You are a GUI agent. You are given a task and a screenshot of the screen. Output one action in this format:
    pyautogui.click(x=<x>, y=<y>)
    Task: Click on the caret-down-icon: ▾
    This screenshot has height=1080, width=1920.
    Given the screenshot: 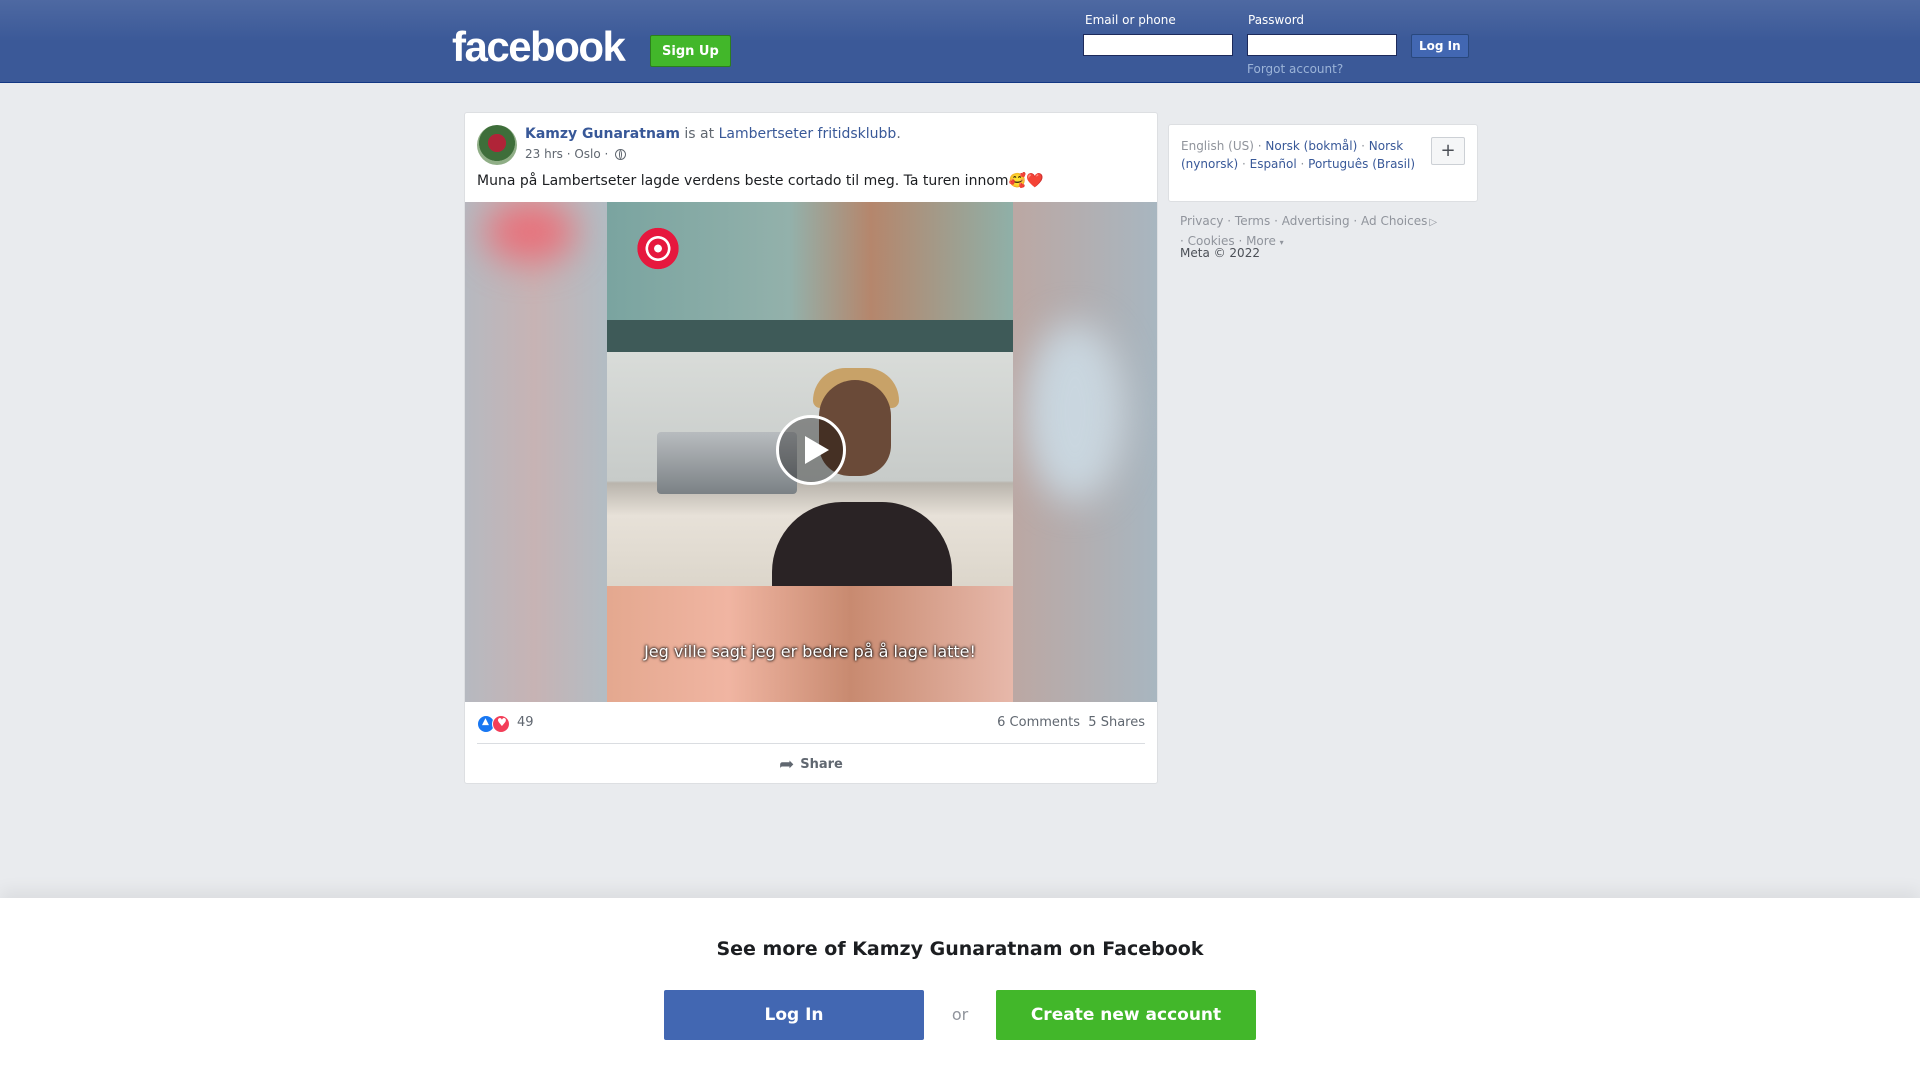 What is the action you would take?
    pyautogui.click(x=1281, y=242)
    